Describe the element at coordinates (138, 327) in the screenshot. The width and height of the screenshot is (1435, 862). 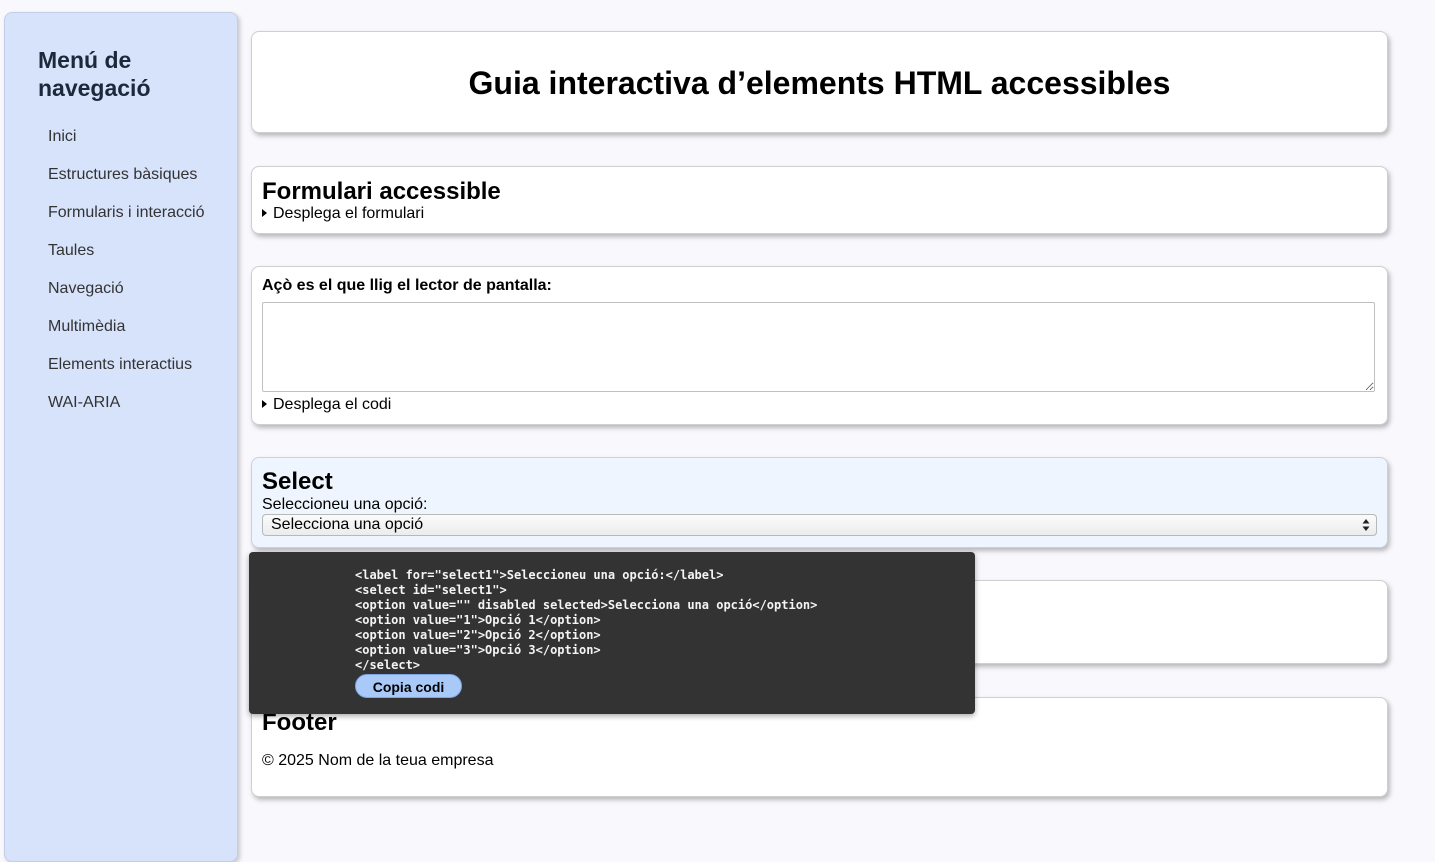
I see `sidebar-item-multimedia: Multimèdia` at that location.